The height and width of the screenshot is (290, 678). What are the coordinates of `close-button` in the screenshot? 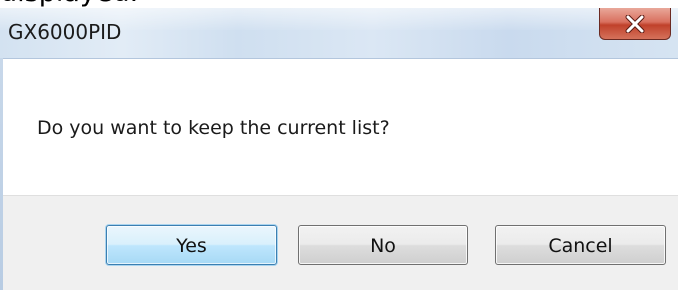 It's located at (635, 24).